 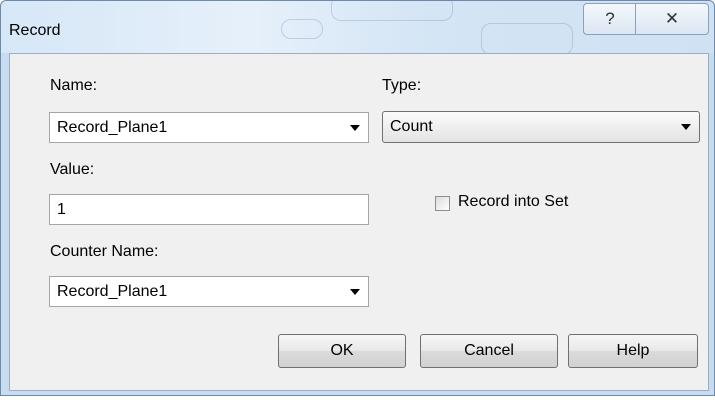 I want to click on record-into-set-checkbox, so click(x=442, y=203).